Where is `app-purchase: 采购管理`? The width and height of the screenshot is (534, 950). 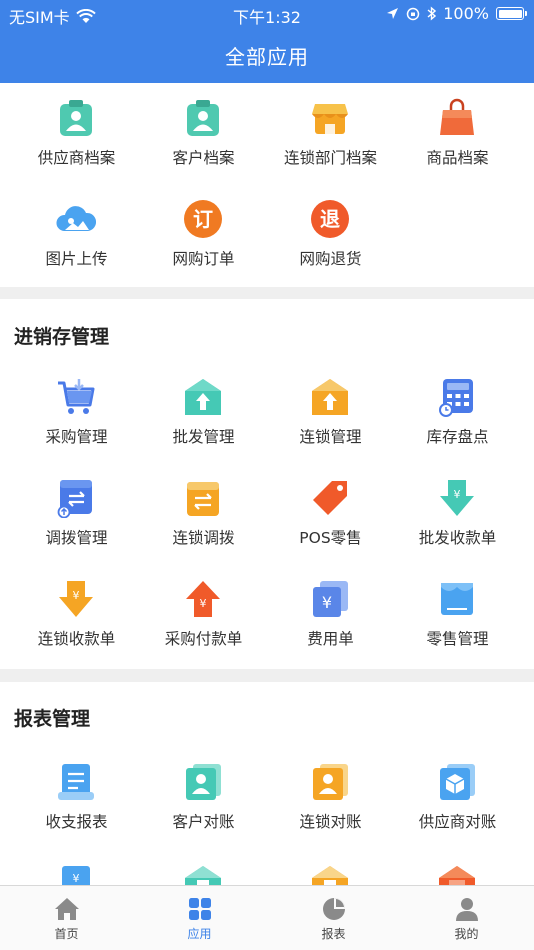
app-purchase: 采购管理 is located at coordinates (76, 422).